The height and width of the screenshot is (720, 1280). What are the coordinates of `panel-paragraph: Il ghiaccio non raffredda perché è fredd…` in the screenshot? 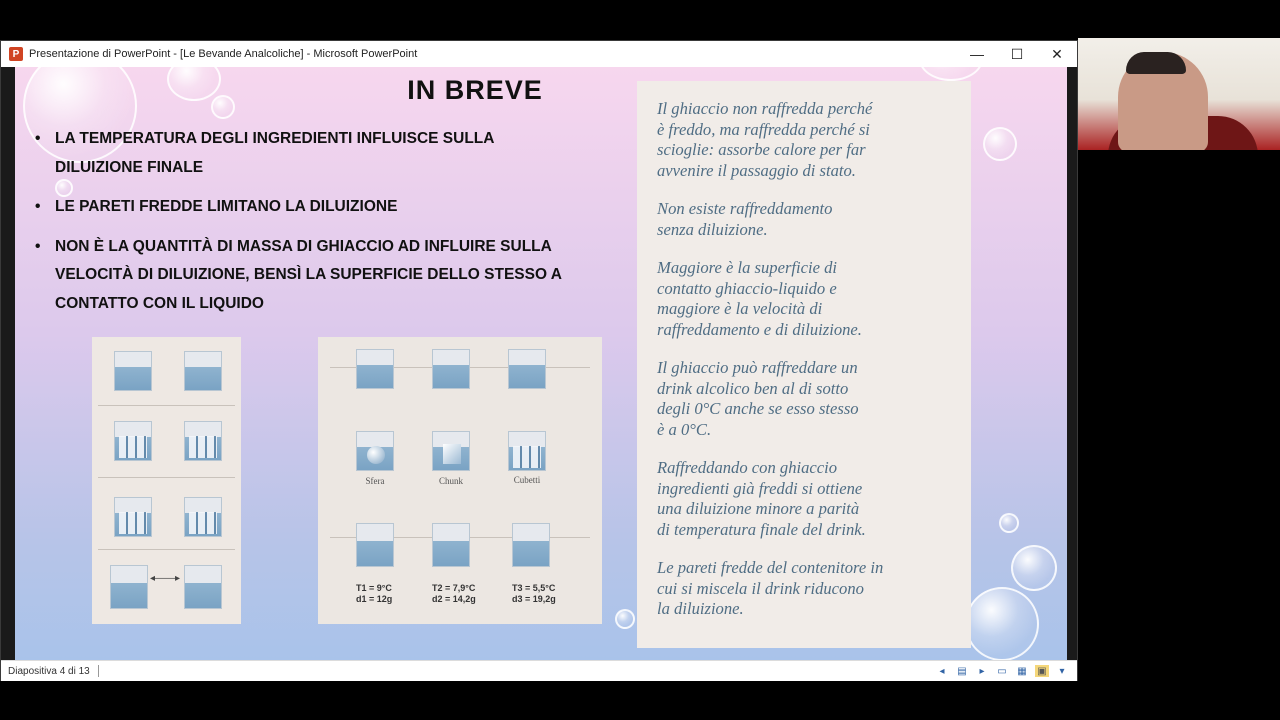 It's located at (765, 139).